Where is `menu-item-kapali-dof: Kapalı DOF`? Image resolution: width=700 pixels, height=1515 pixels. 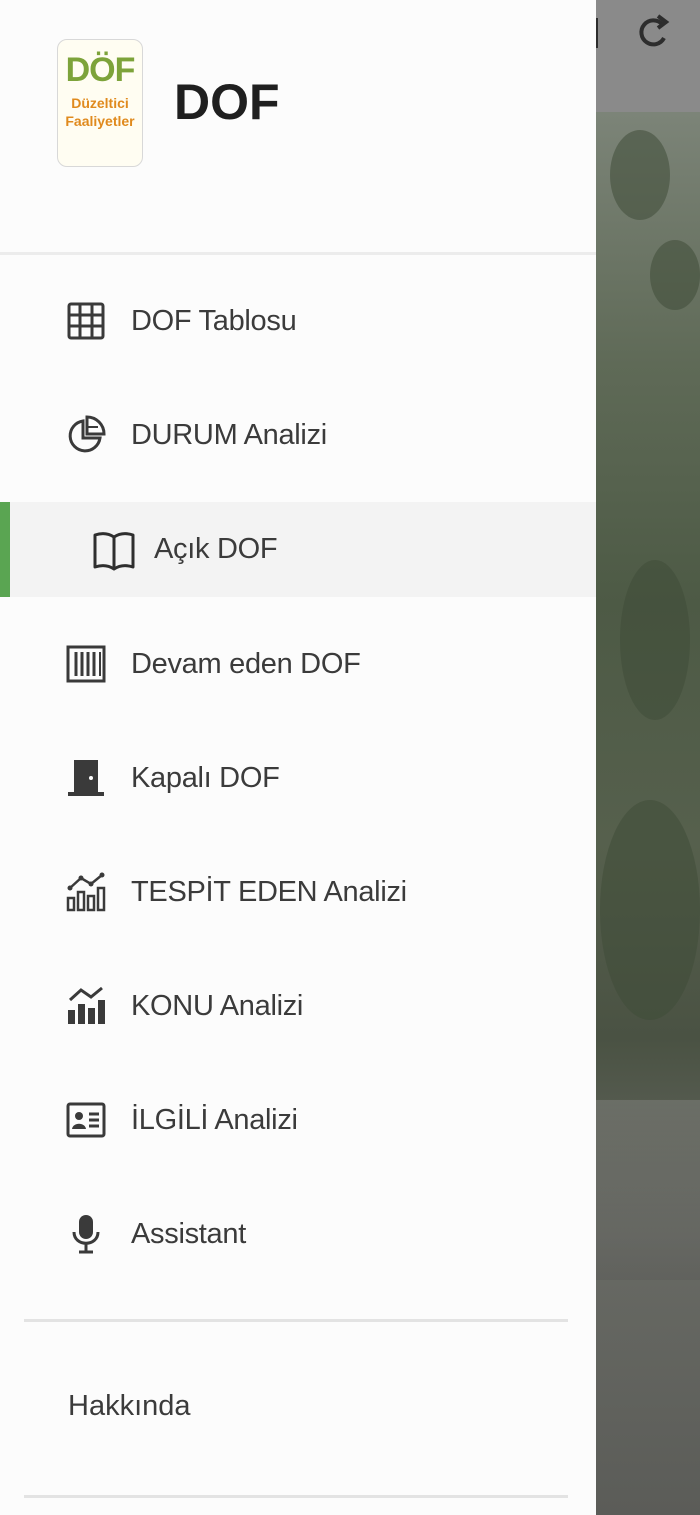 menu-item-kapali-dof: Kapalı DOF is located at coordinates (298, 778).